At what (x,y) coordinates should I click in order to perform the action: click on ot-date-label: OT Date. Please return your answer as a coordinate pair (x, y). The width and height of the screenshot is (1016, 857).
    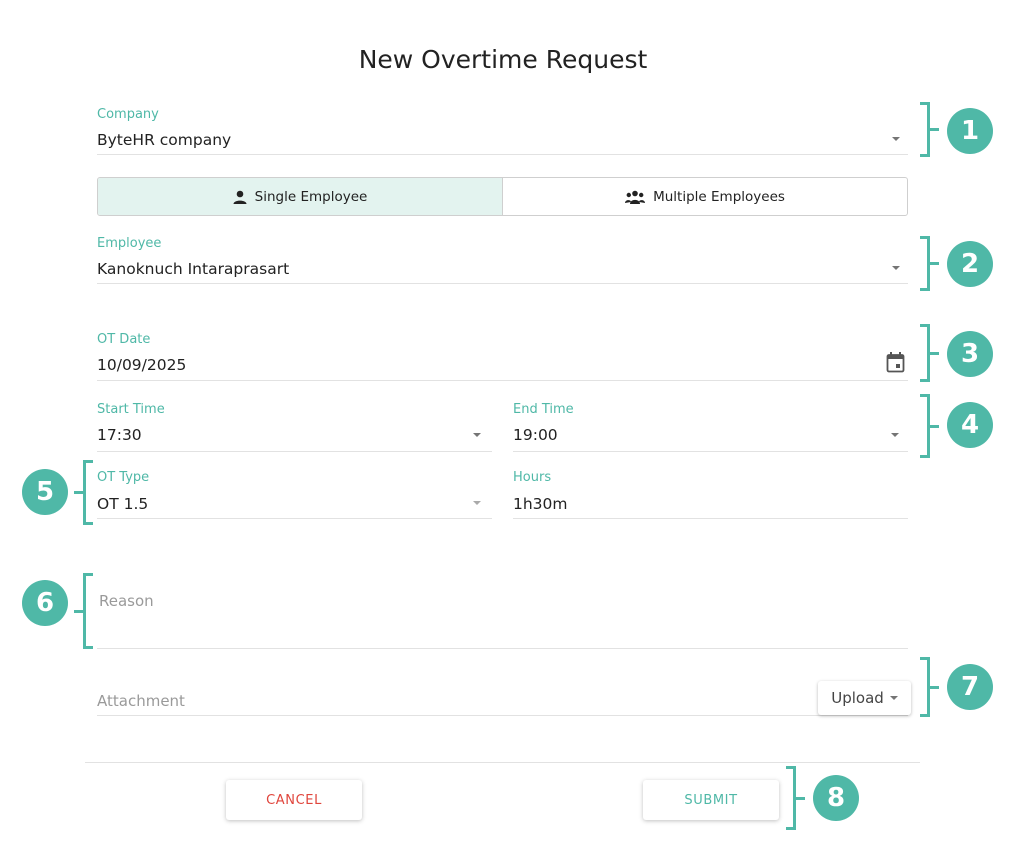
    Looking at the image, I should click on (124, 339).